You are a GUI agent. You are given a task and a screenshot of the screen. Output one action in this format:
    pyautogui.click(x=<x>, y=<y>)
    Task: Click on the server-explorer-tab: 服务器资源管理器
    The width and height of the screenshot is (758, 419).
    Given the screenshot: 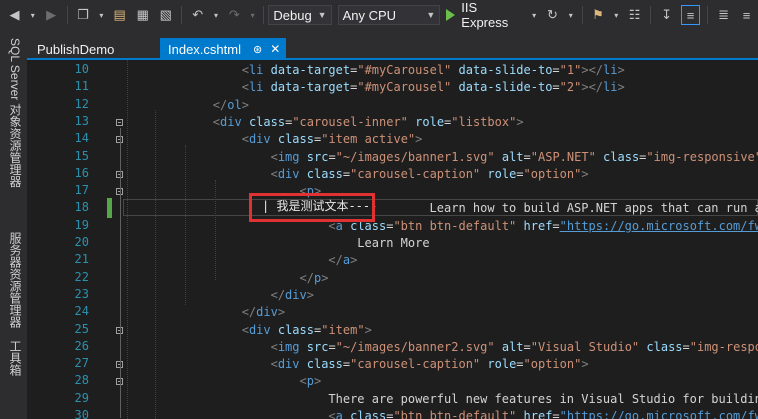 What is the action you would take?
    pyautogui.click(x=15, y=280)
    